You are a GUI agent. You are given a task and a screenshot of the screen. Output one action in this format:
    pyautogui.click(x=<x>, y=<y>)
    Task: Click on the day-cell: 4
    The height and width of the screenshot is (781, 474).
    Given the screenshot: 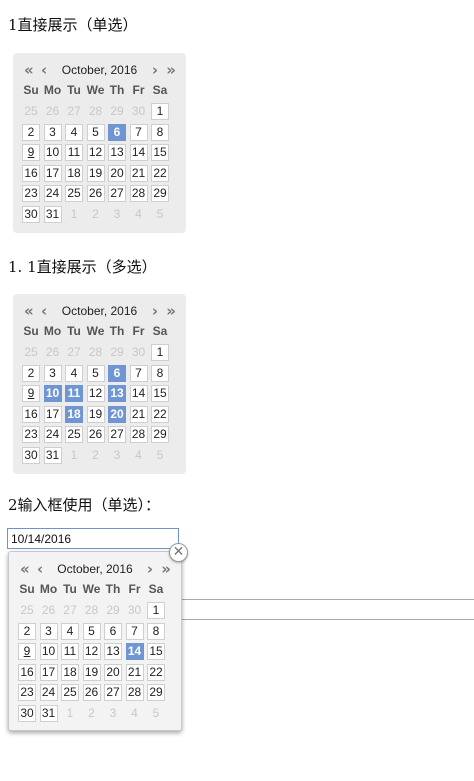 What is the action you would take?
    pyautogui.click(x=74, y=373)
    